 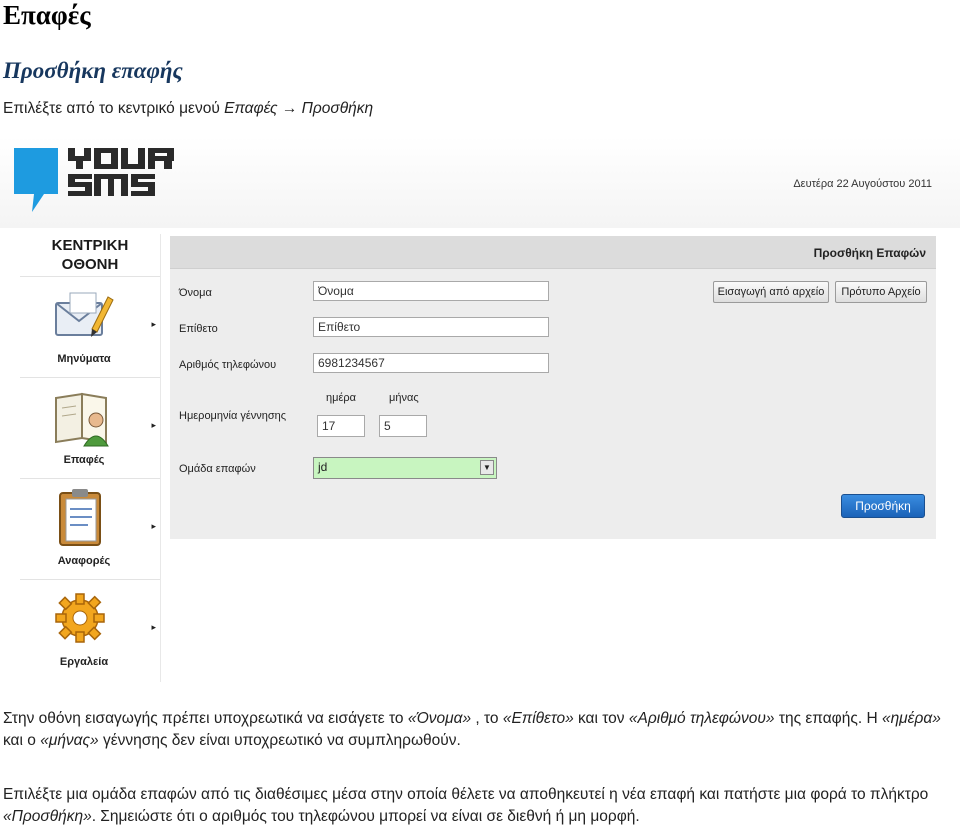 What do you see at coordinates (341, 426) in the screenshot?
I see `birth-day-input` at bounding box center [341, 426].